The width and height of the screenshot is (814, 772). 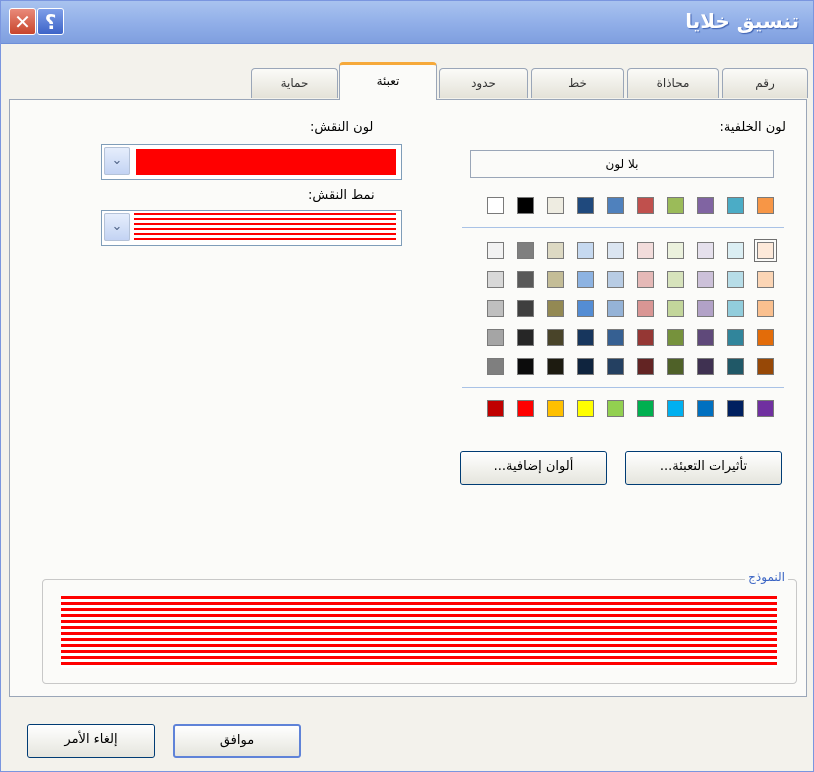 I want to click on tab-border: حدود, so click(x=483, y=83).